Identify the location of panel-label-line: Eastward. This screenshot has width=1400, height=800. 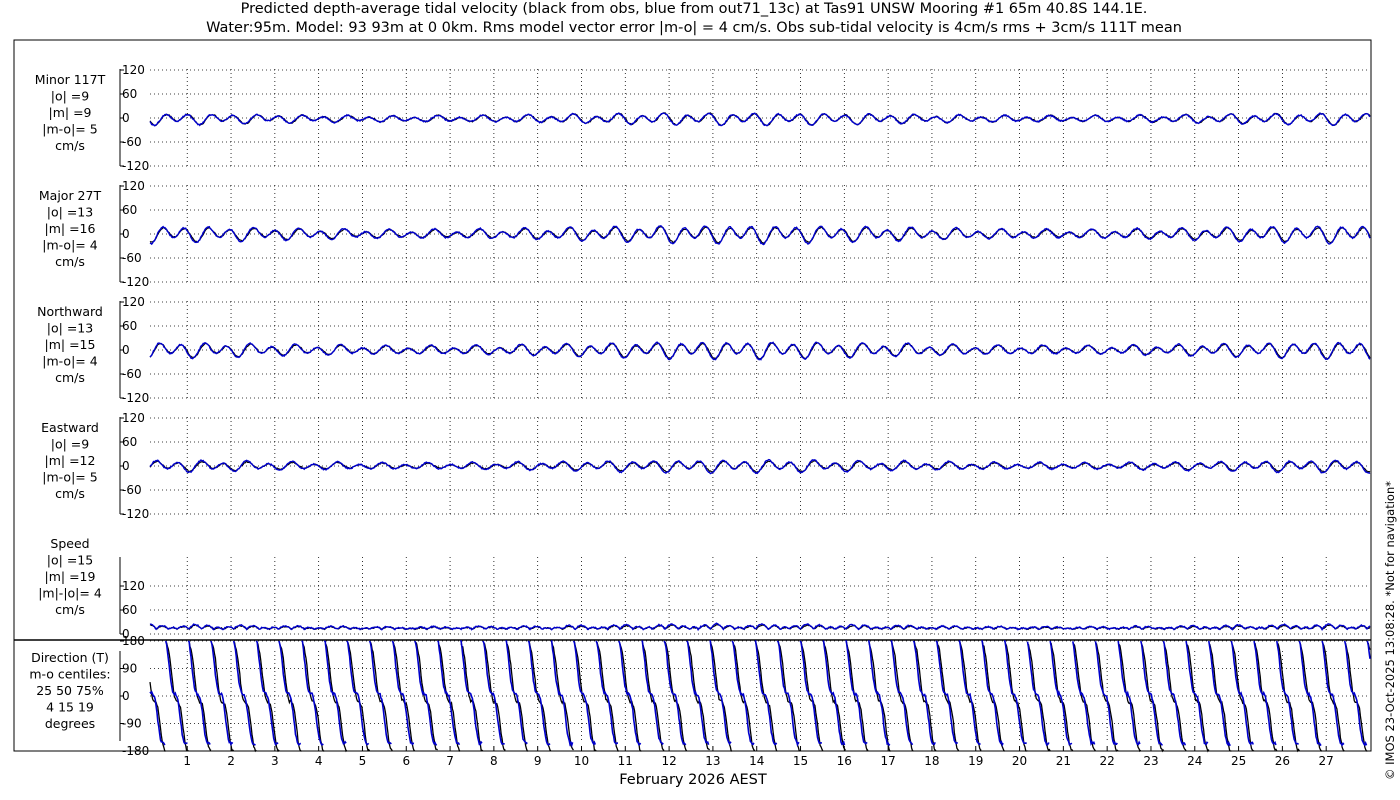
(70, 427).